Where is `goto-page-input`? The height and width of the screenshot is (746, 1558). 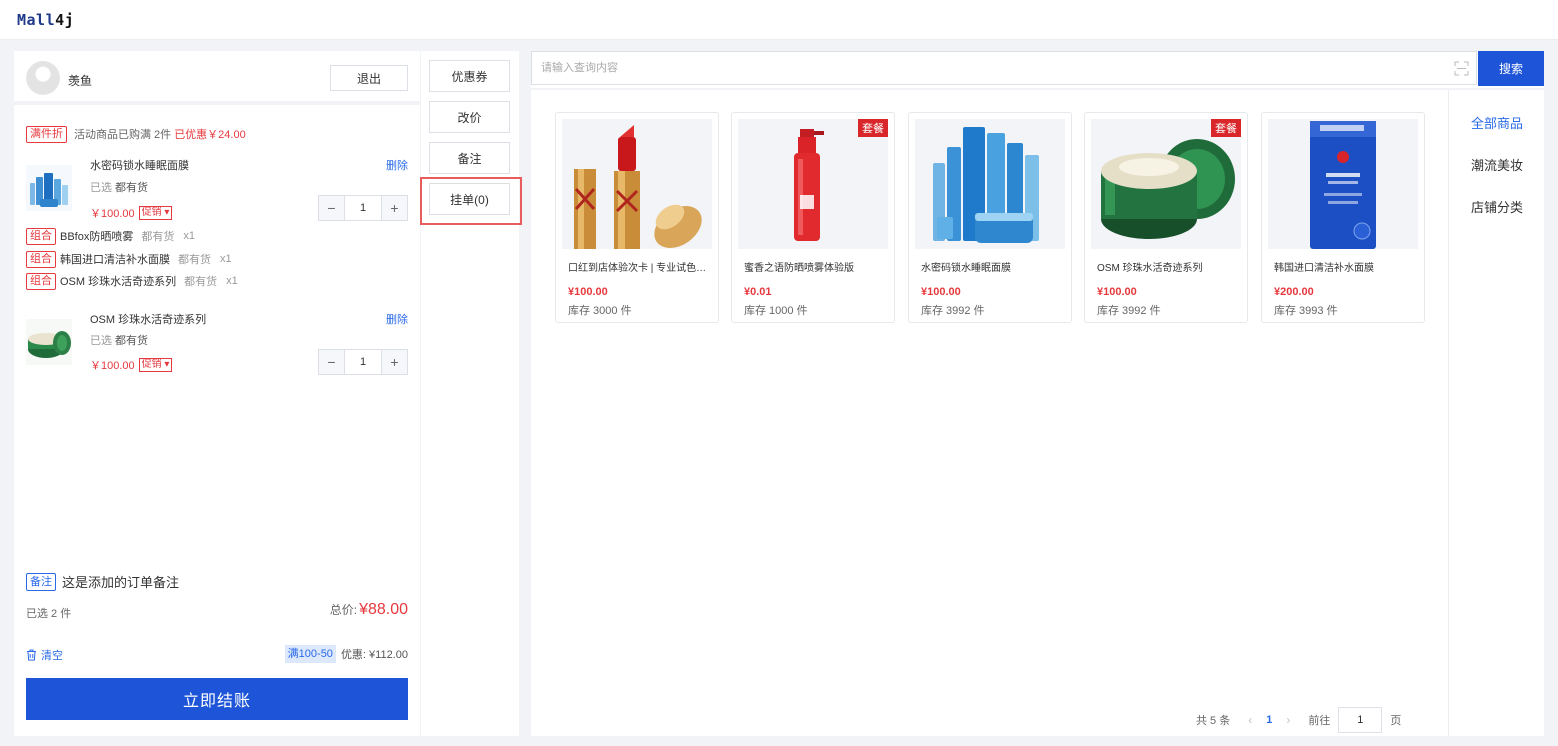
goto-page-input is located at coordinates (1360, 720).